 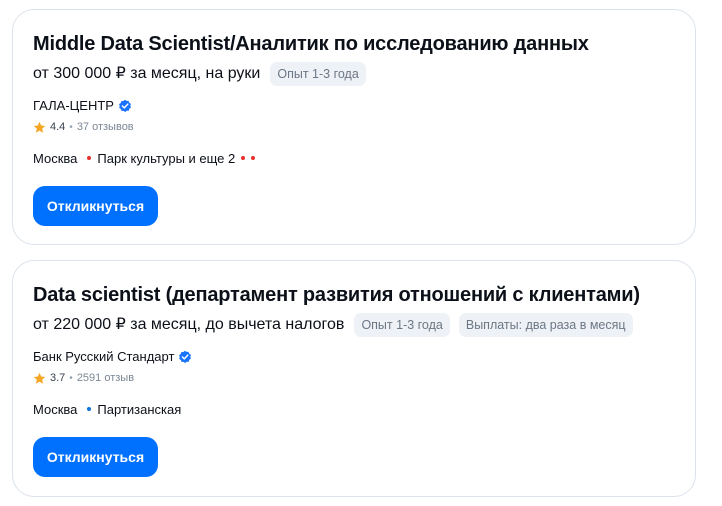 I want to click on salary-text: от 300 000 ₽ за месяц, на руки, so click(x=147, y=73).